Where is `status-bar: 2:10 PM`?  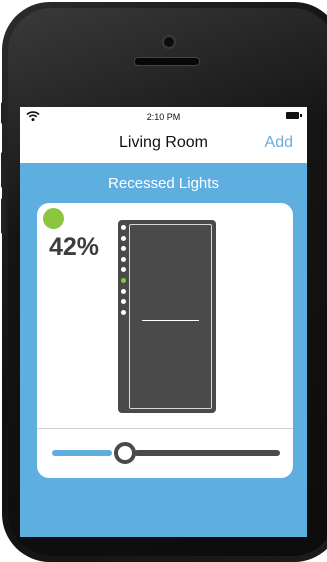
status-bar: 2:10 PM is located at coordinates (163, 117).